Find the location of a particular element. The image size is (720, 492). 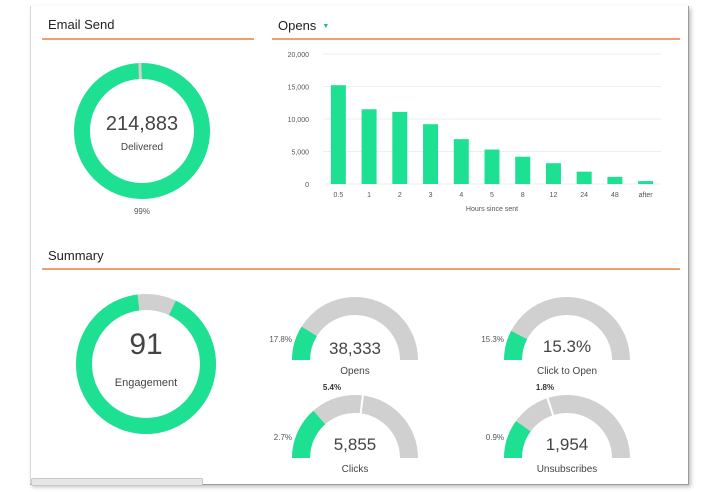

x-tick-label: 2 is located at coordinates (400, 195).